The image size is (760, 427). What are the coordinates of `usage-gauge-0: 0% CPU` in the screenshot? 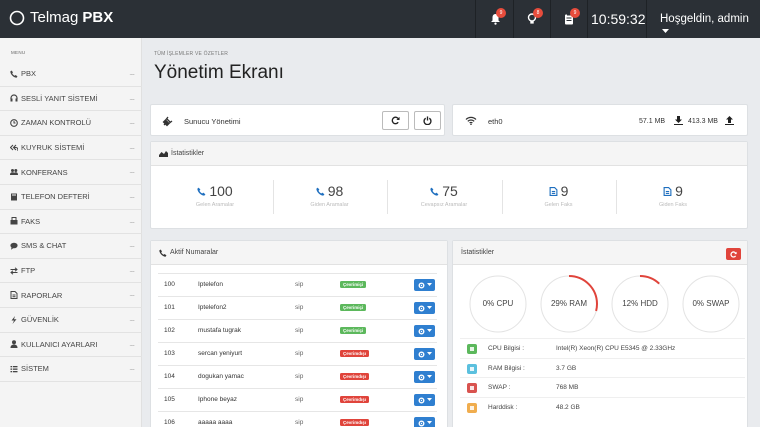 It's located at (498, 304).